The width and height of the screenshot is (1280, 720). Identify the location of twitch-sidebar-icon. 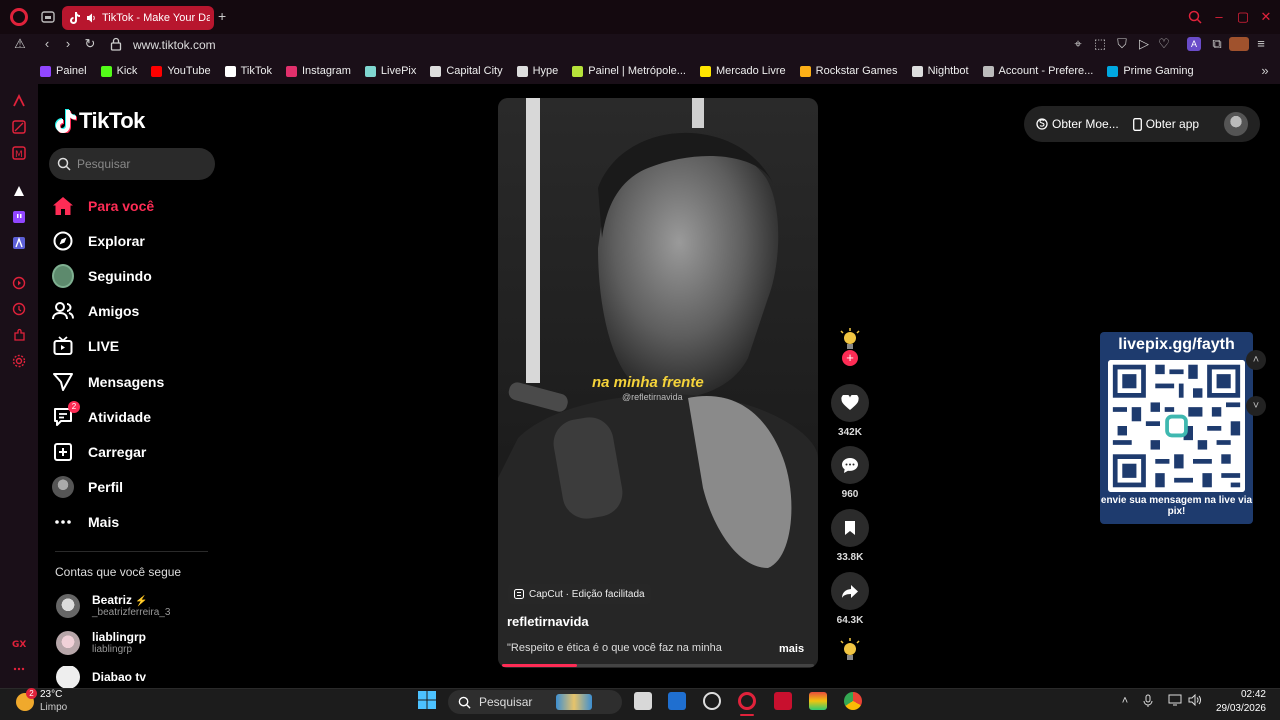
(19, 217).